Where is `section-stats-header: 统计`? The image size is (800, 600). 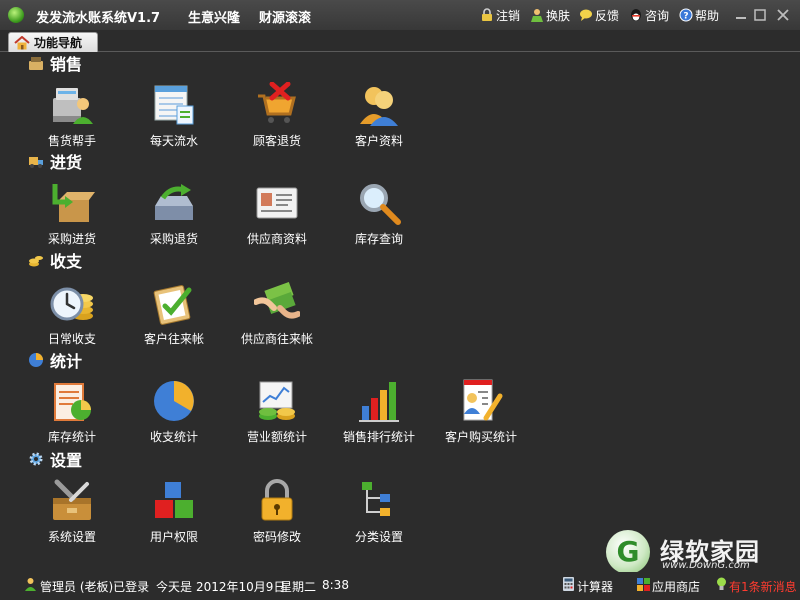 section-stats-header: 统计 is located at coordinates (55, 360).